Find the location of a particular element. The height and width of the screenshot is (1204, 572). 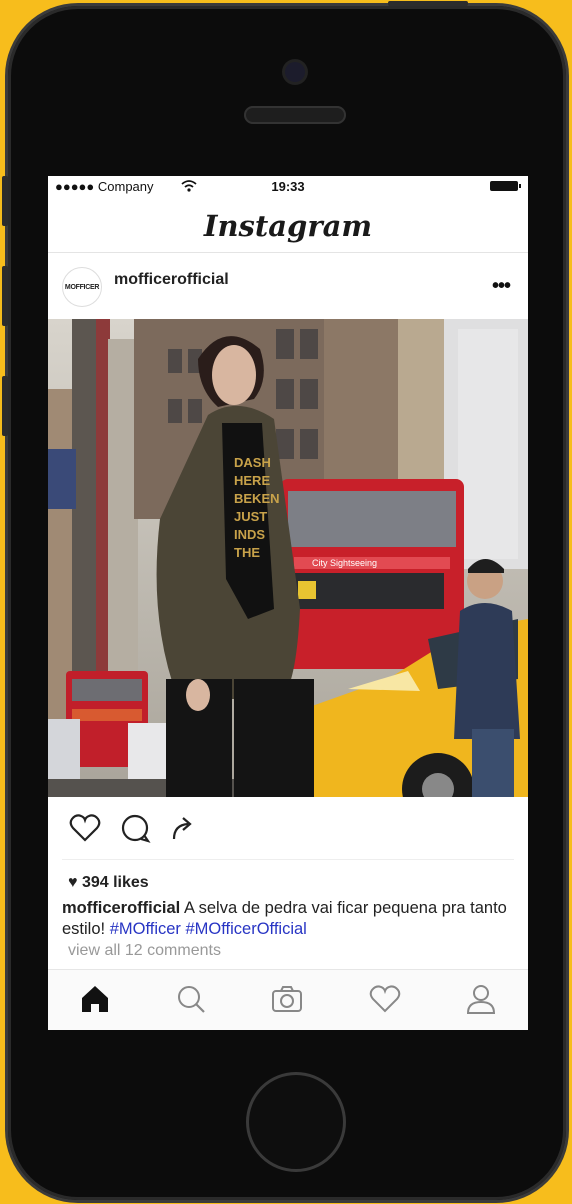

svg-text: BEKEN is located at coordinates (257, 498).